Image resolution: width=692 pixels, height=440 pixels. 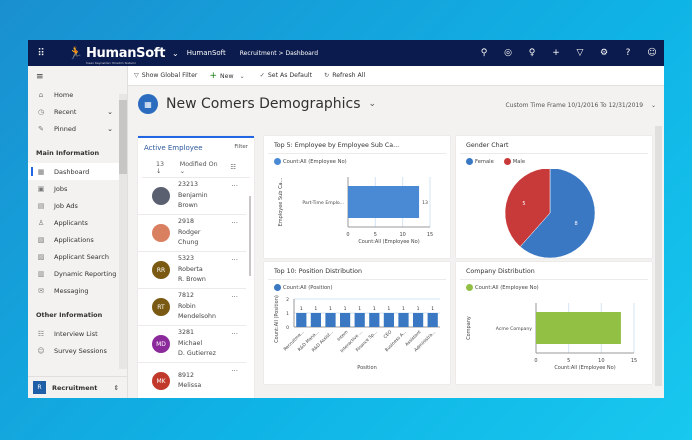 What do you see at coordinates (604, 53) in the screenshot?
I see `settings-icon: ⚙` at bounding box center [604, 53].